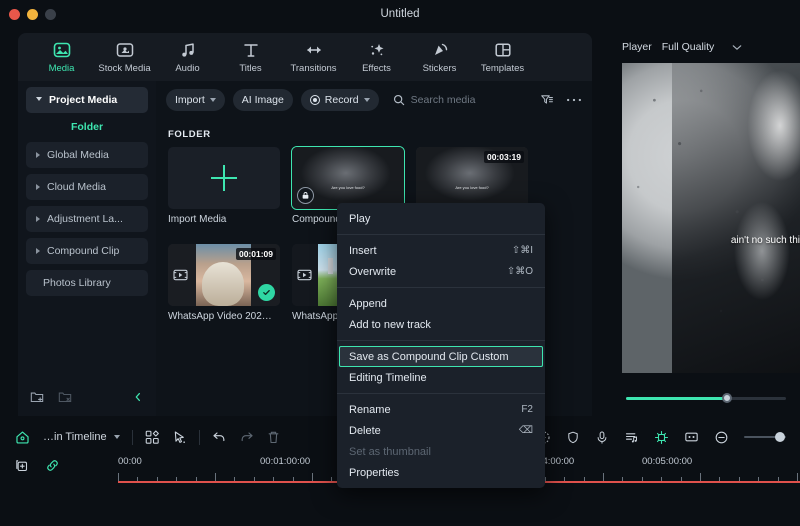 This screenshot has height=526, width=800. Describe the element at coordinates (547, 100) in the screenshot. I see `filter-icon` at that location.